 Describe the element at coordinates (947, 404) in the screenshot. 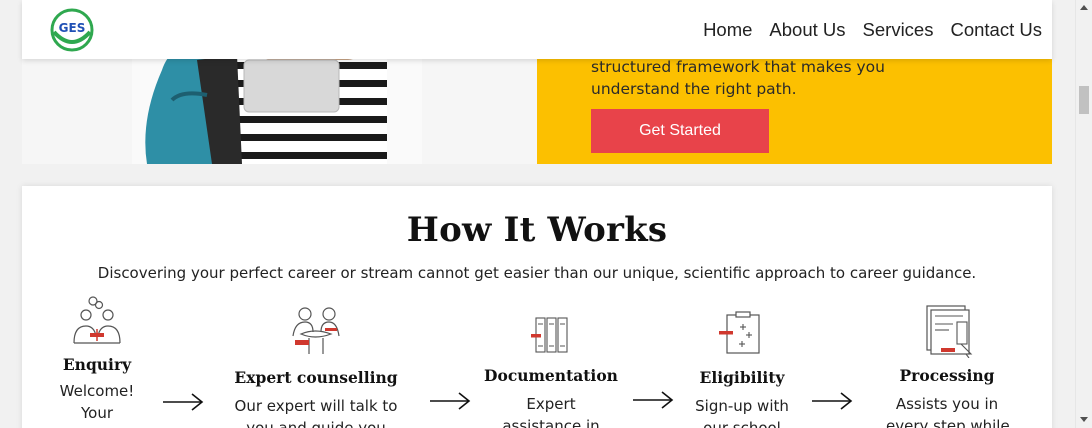

I see `step-desc-line: Assists you in` at that location.